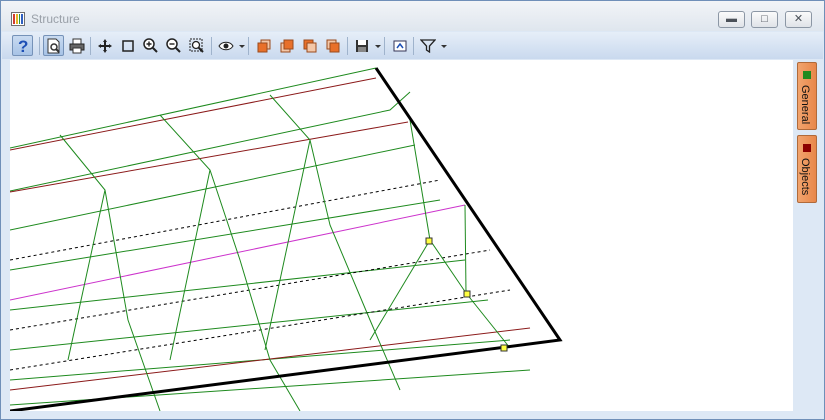 This screenshot has width=825, height=420. What do you see at coordinates (242, 46) in the screenshot?
I see `view-eye-dropdown-icon` at bounding box center [242, 46].